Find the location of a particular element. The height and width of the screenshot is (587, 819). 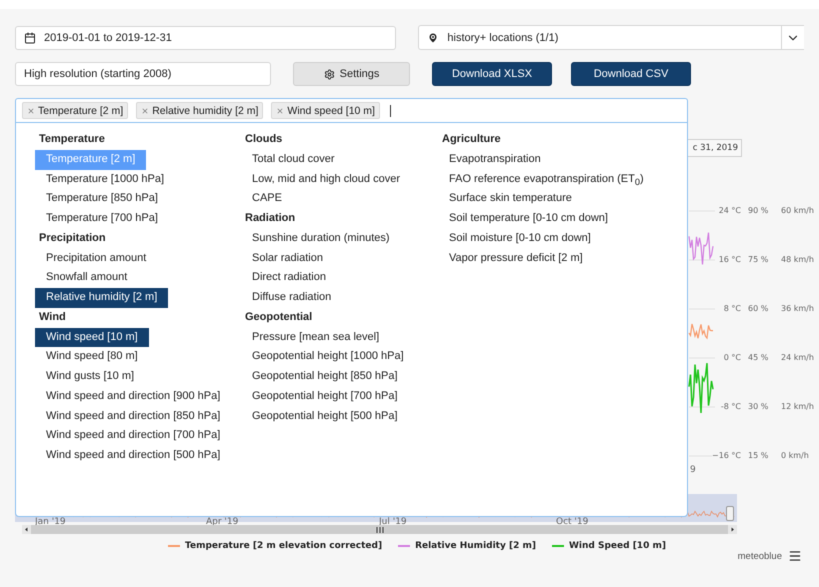

dropdown-option: Wind speed and direction [500 hPa] is located at coordinates (133, 456).